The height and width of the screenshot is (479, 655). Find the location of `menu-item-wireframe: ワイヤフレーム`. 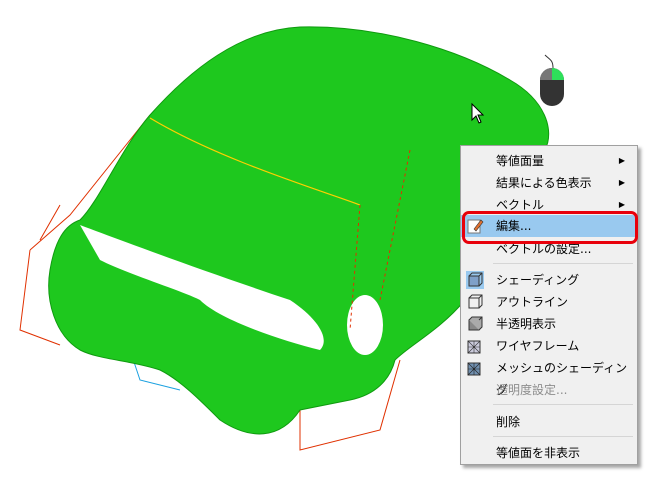

menu-item-wireframe: ワイヤフレーム is located at coordinates (549, 346).